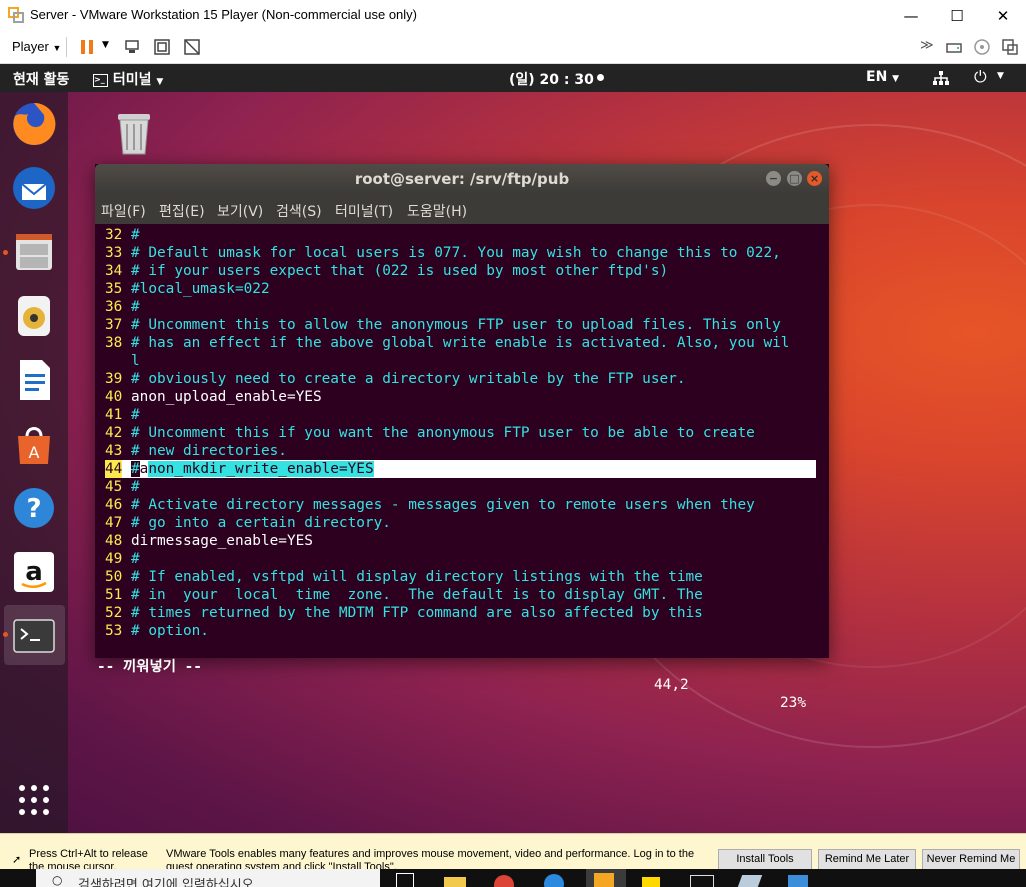 This screenshot has height=887, width=1026. Describe the element at coordinates (162, 47) in the screenshot. I see `fullscreen-icon` at that location.